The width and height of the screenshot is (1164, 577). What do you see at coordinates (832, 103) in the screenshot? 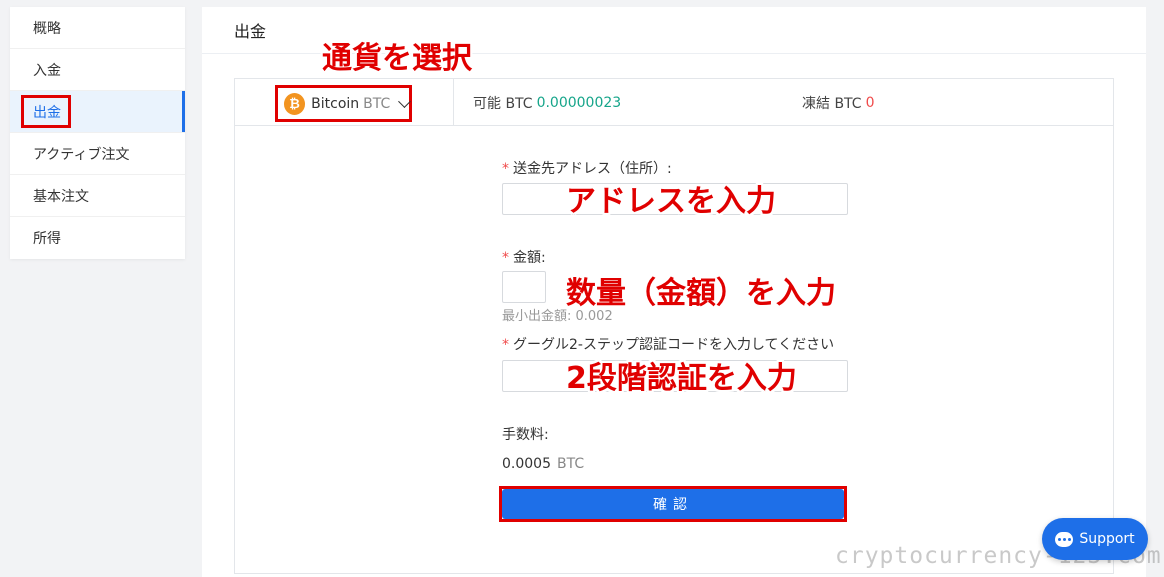
I see `frozen-label: 凍結 BTC` at bounding box center [832, 103].